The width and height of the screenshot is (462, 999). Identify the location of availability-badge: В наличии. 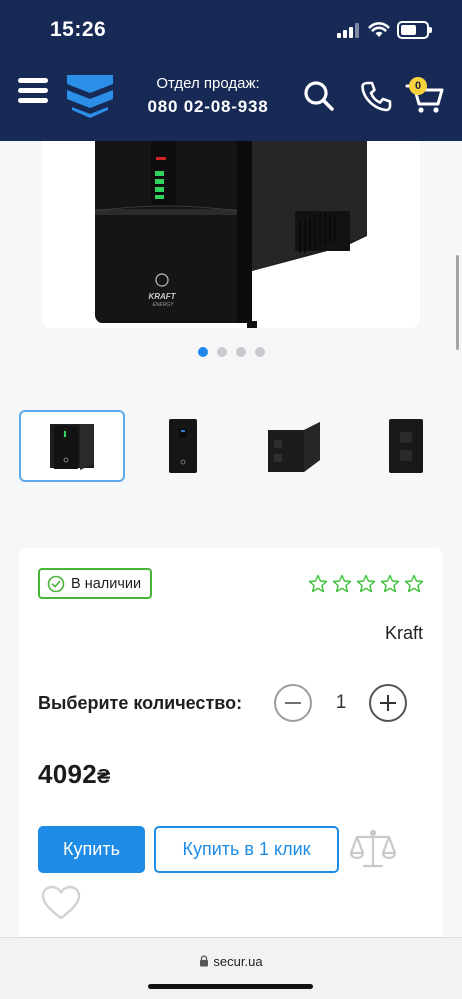
(95, 583).